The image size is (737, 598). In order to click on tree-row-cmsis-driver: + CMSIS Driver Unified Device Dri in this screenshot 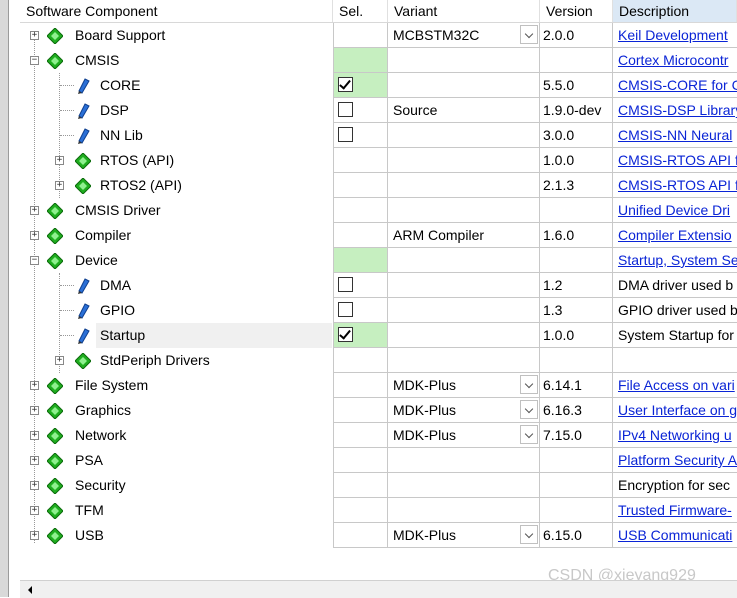, I will do `click(378, 210)`.